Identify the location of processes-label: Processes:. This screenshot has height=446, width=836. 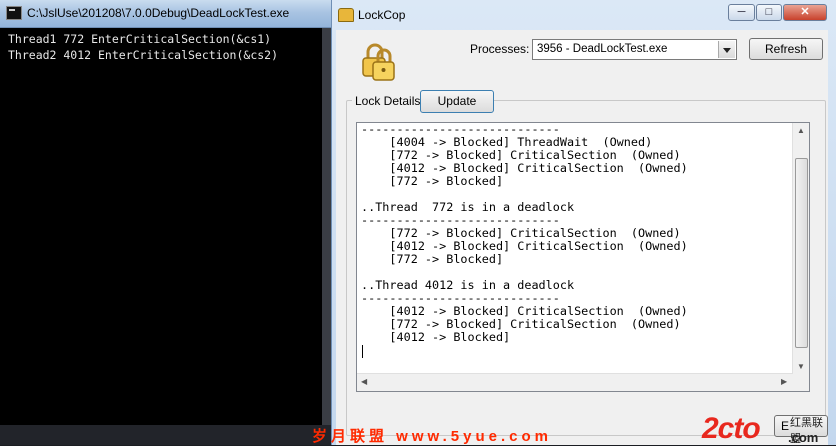
(500, 49).